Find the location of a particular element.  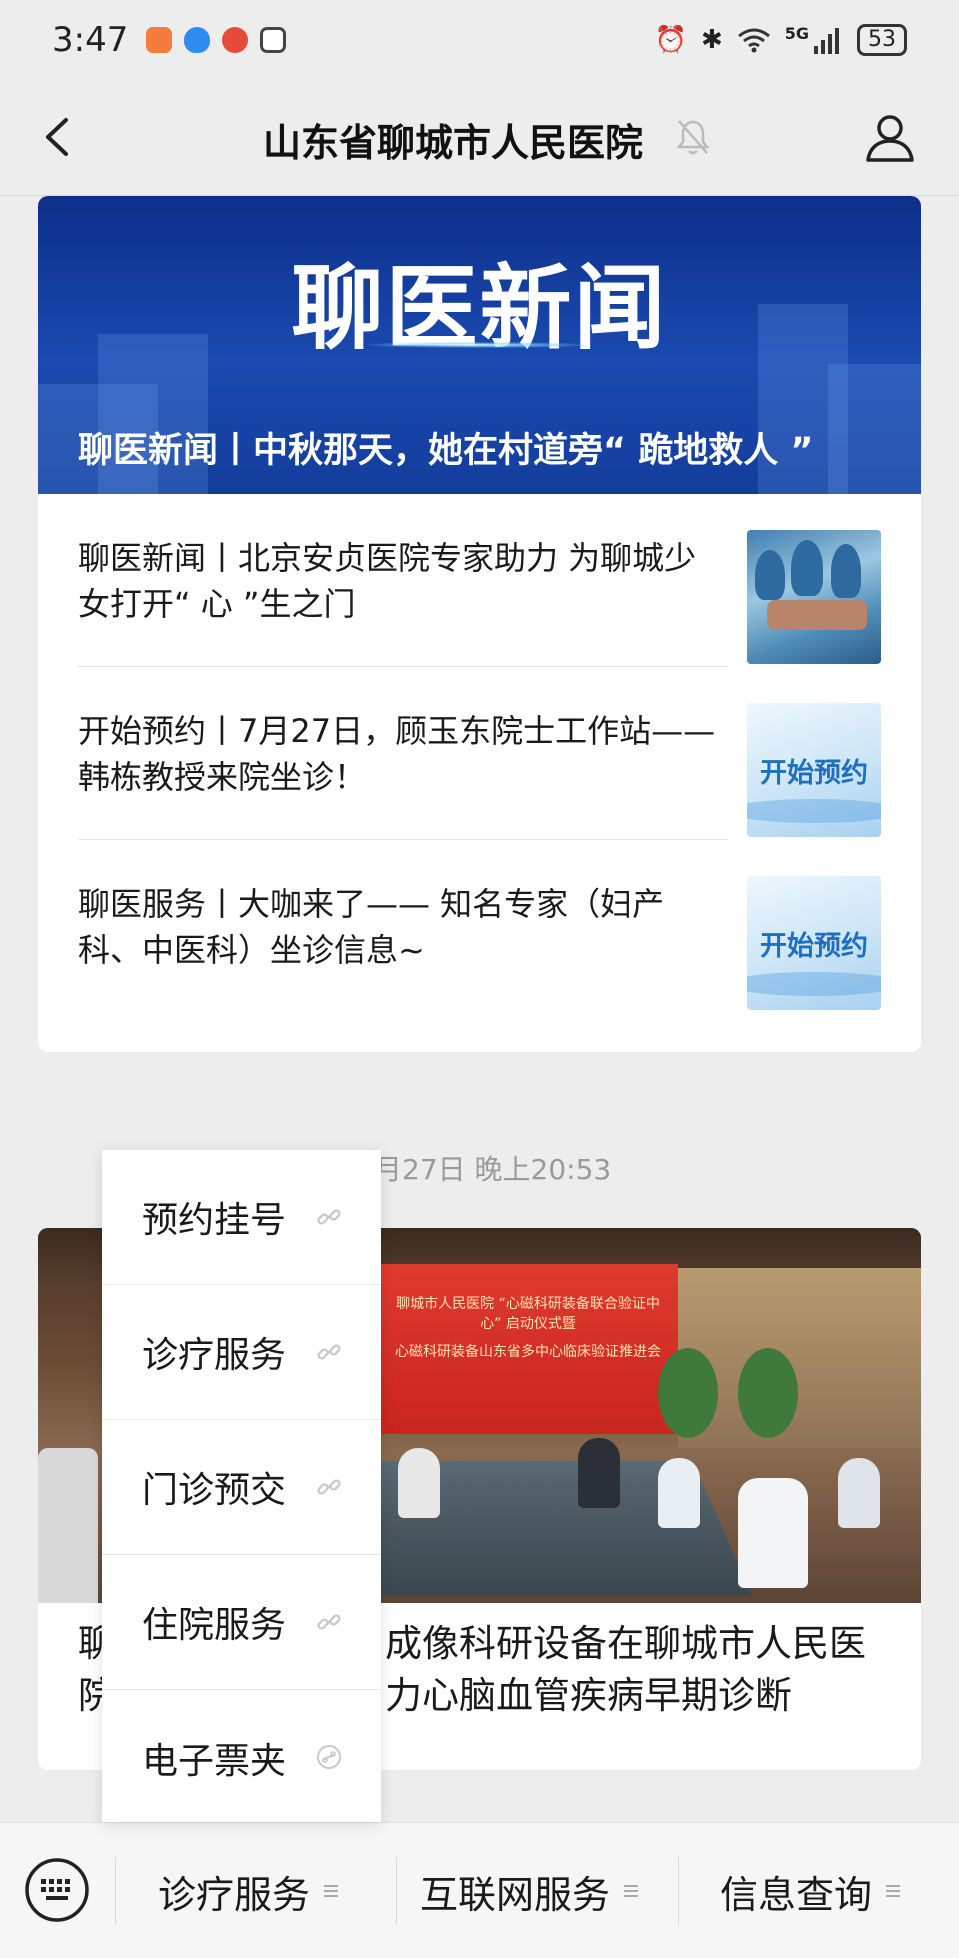

user-icon is located at coordinates (890, 138).